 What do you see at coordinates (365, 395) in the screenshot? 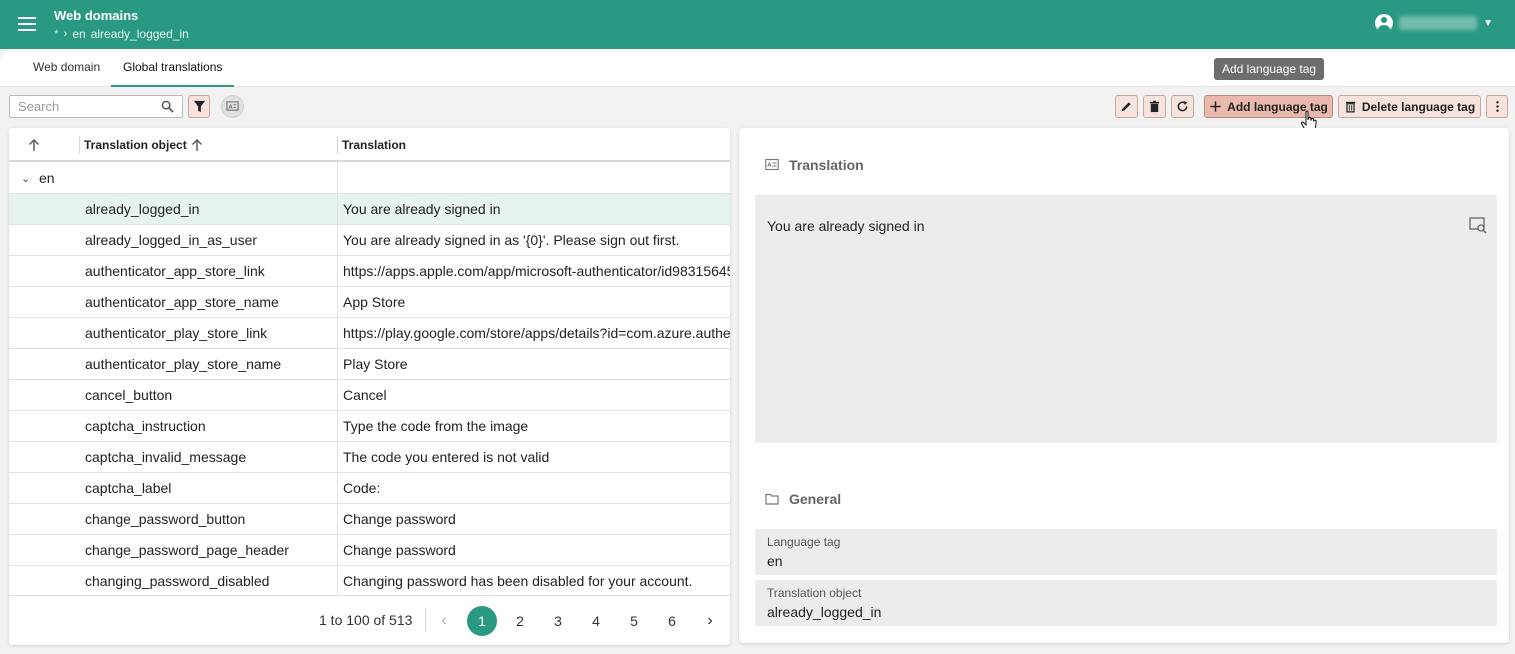
I see `translation-cell: Cancel` at bounding box center [365, 395].